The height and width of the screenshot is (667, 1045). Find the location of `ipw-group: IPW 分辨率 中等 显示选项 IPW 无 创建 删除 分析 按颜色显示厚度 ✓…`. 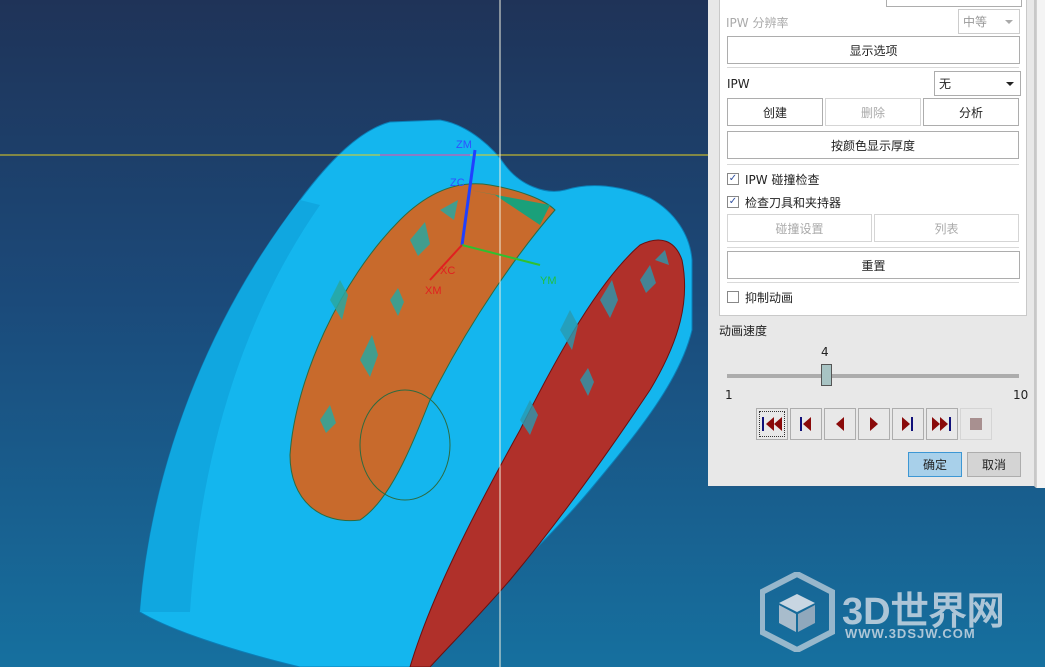

ipw-group: IPW 分辨率 中等 显示选项 IPW 无 创建 删除 分析 按颜色显示厚度 ✓… is located at coordinates (873, 158).